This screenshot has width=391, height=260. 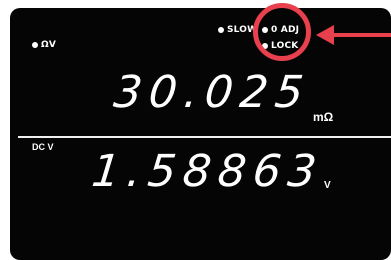 What do you see at coordinates (212, 92) in the screenshot?
I see `primary-reading: 30.025` at bounding box center [212, 92].